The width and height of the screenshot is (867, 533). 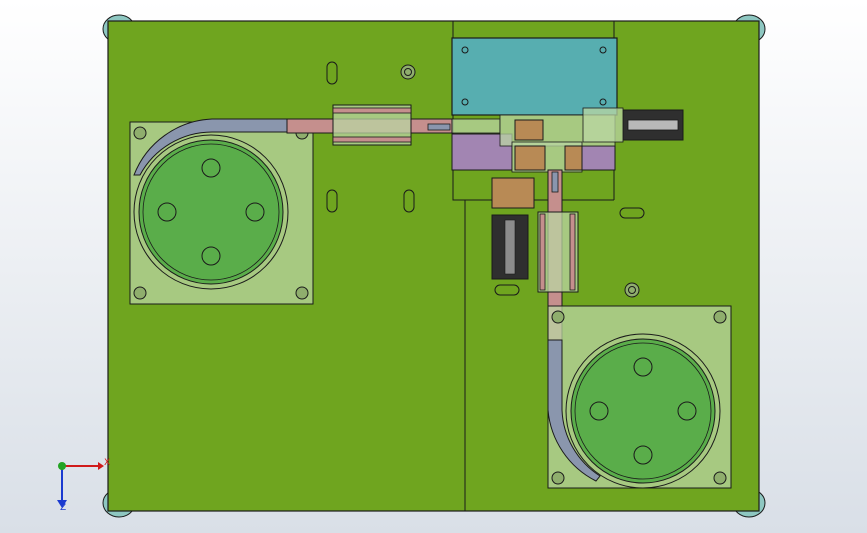 What do you see at coordinates (555, 182) in the screenshot?
I see `vertical-spring` at bounding box center [555, 182].